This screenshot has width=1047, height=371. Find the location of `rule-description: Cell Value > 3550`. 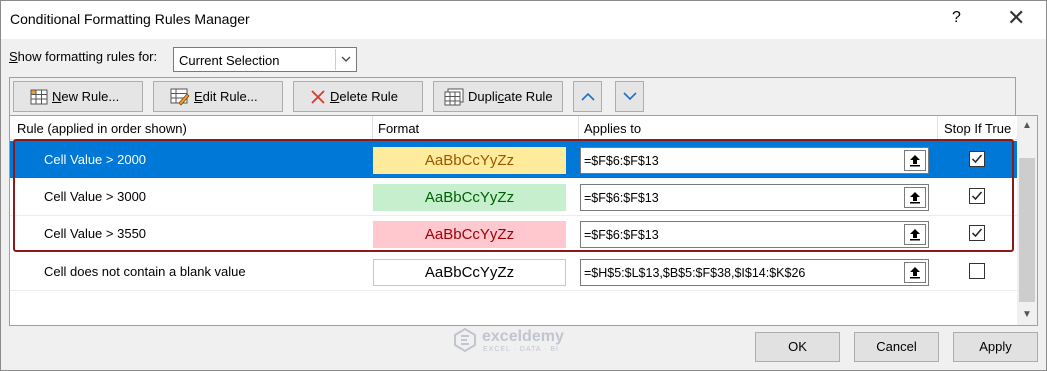

rule-description: Cell Value > 3550 is located at coordinates (95, 233).